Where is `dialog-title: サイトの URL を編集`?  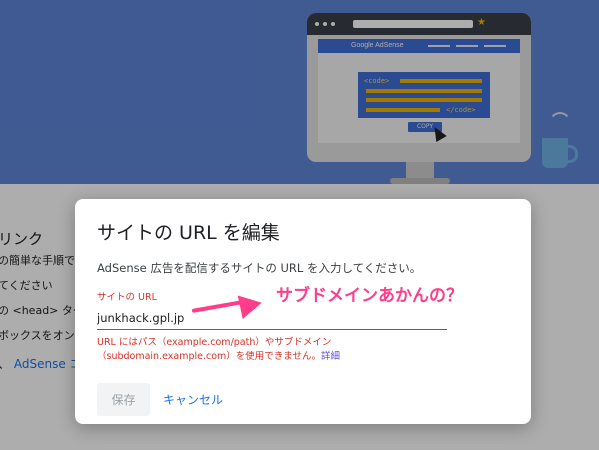 dialog-title: サイトの URL を編集 is located at coordinates (188, 233).